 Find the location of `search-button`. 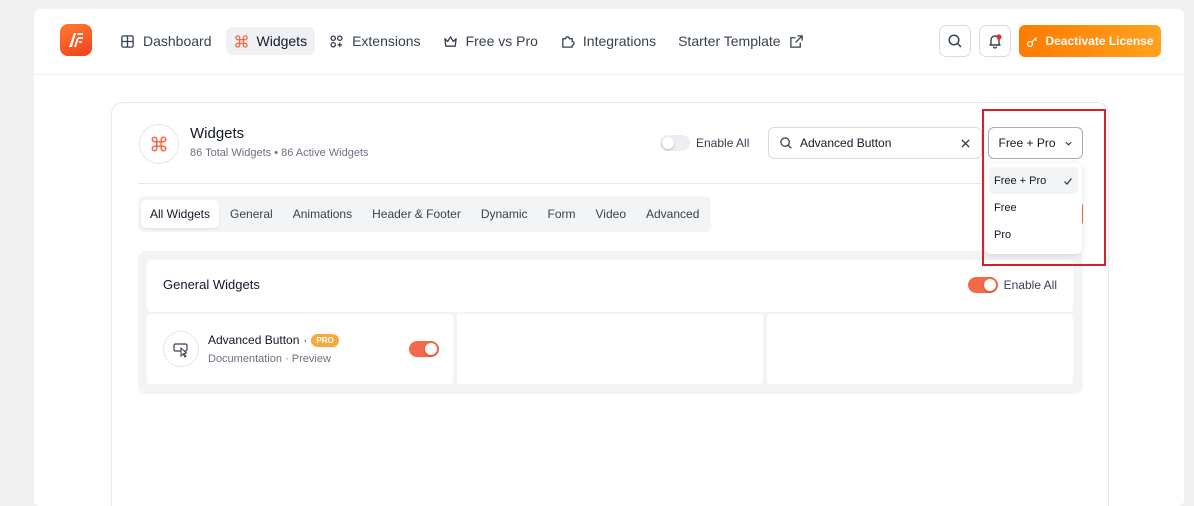

search-button is located at coordinates (955, 41).